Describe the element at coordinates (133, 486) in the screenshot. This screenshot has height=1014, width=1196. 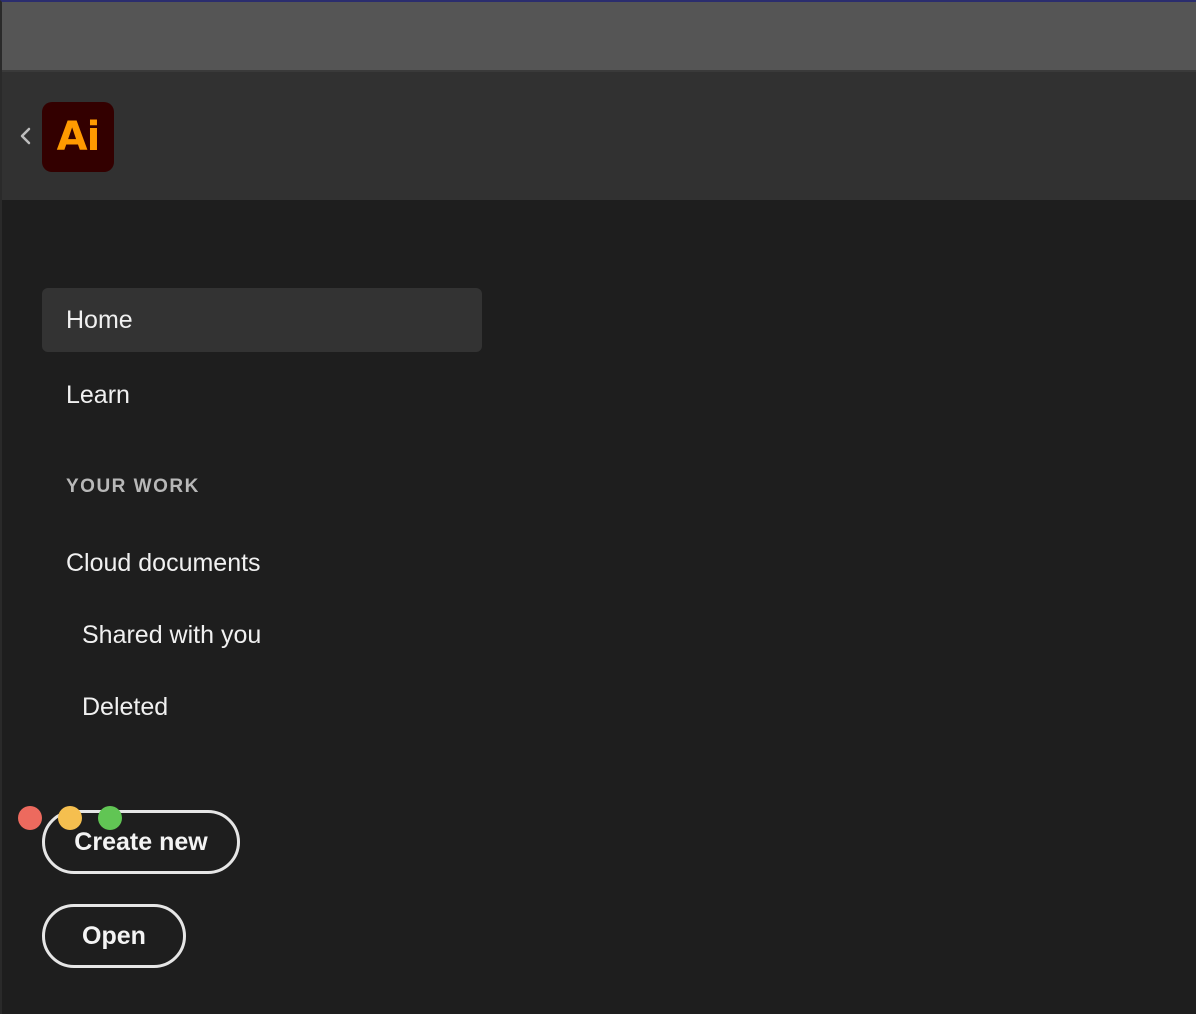
I see `section-heading-your-work: YOUR WORK` at that location.